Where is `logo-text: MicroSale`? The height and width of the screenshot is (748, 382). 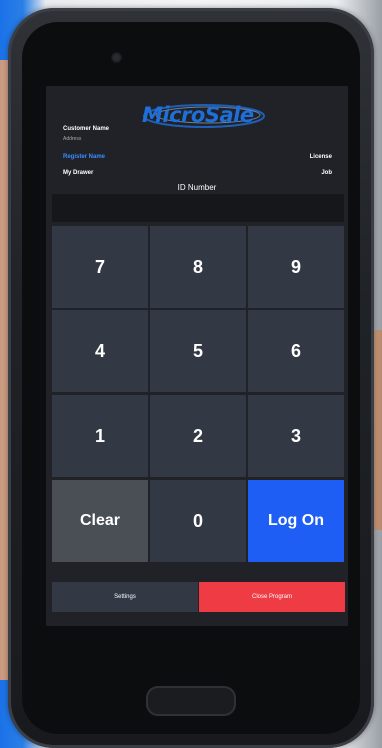 logo-text: MicroSale is located at coordinates (198, 115).